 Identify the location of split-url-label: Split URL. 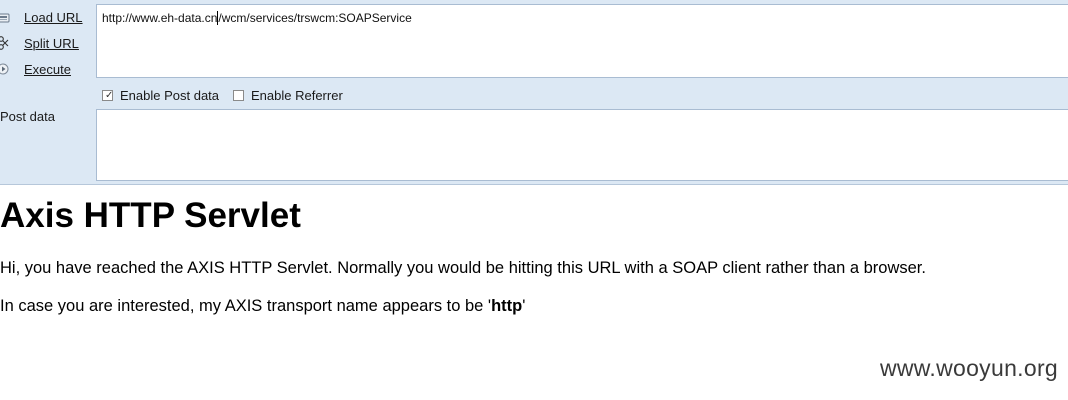
(51, 43).